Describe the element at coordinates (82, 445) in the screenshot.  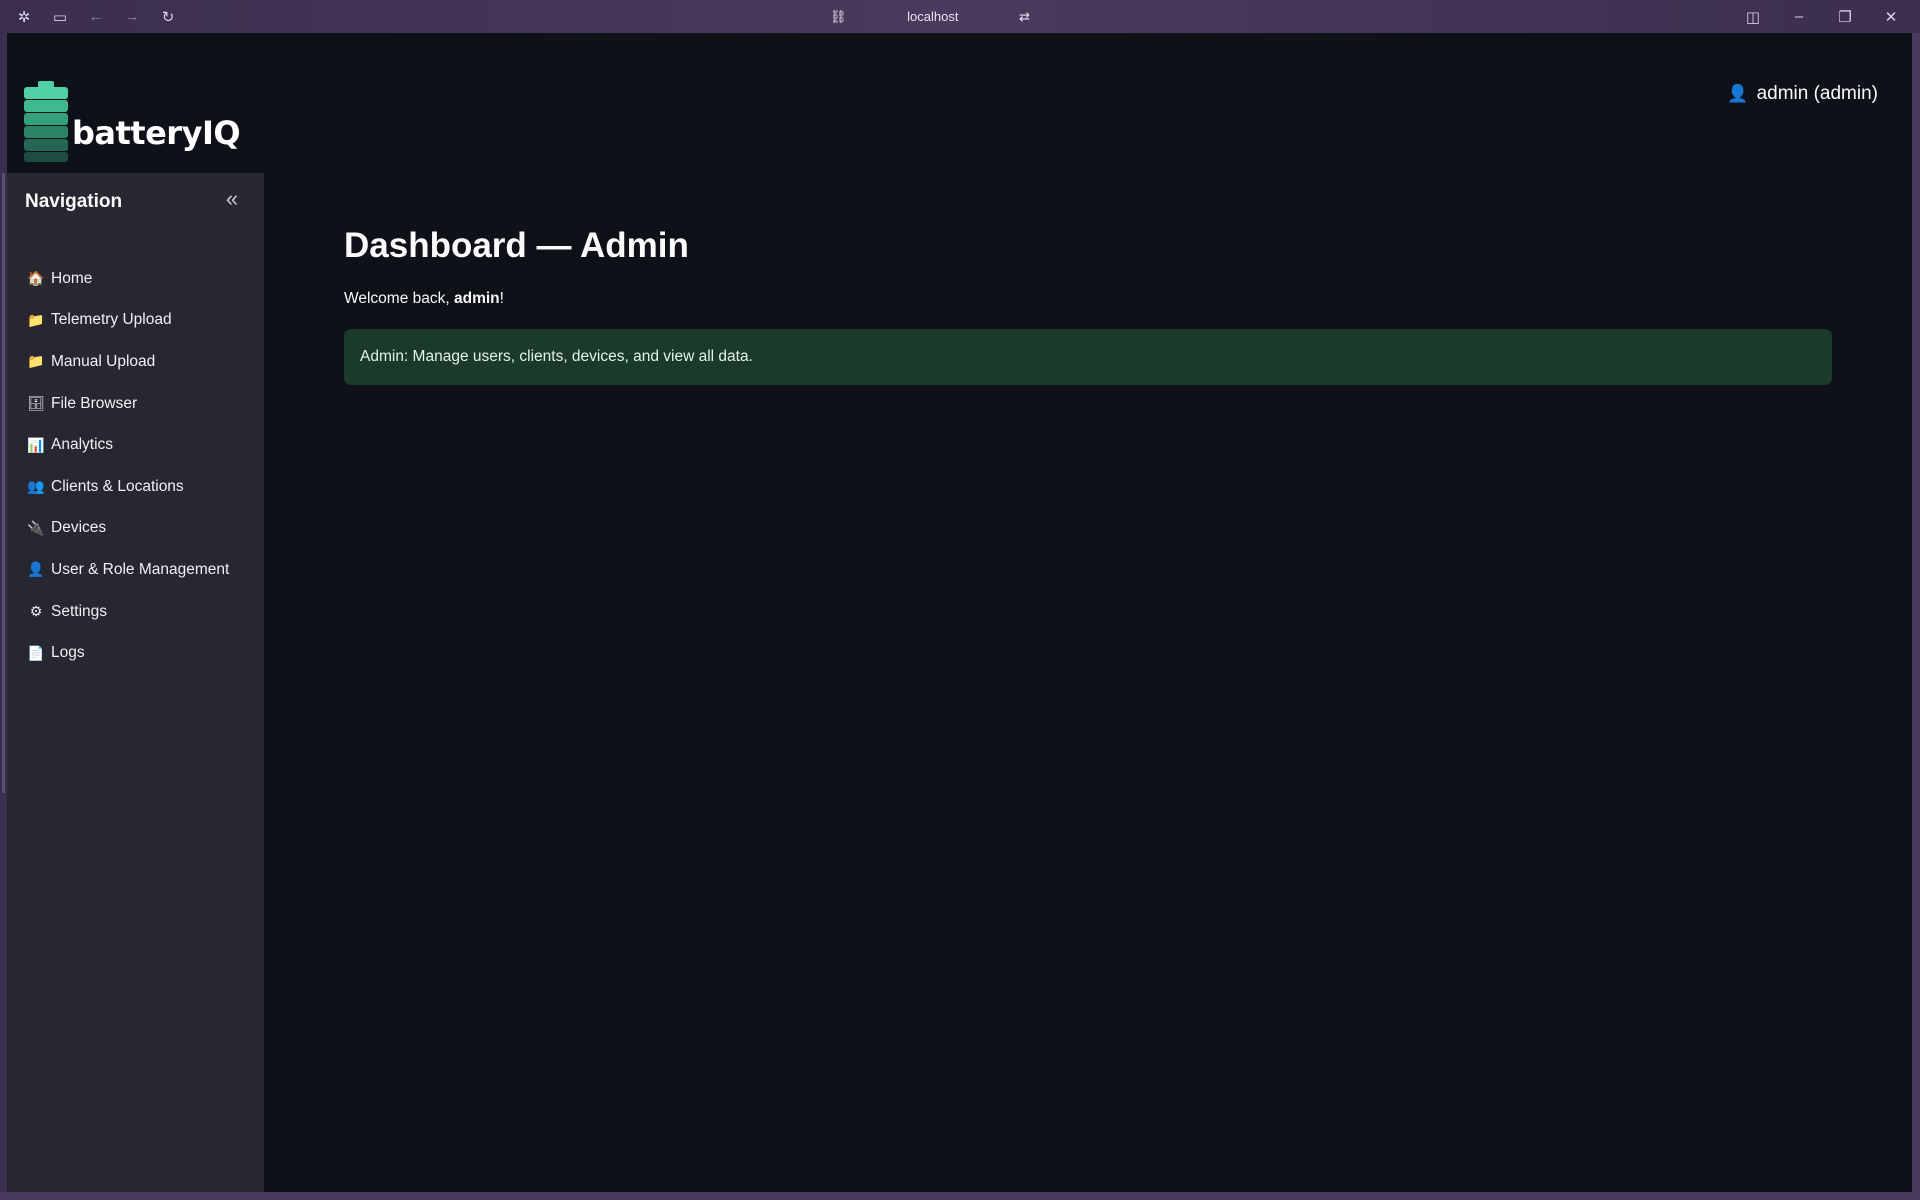
I see `sidebar-item-label: Analytics` at that location.